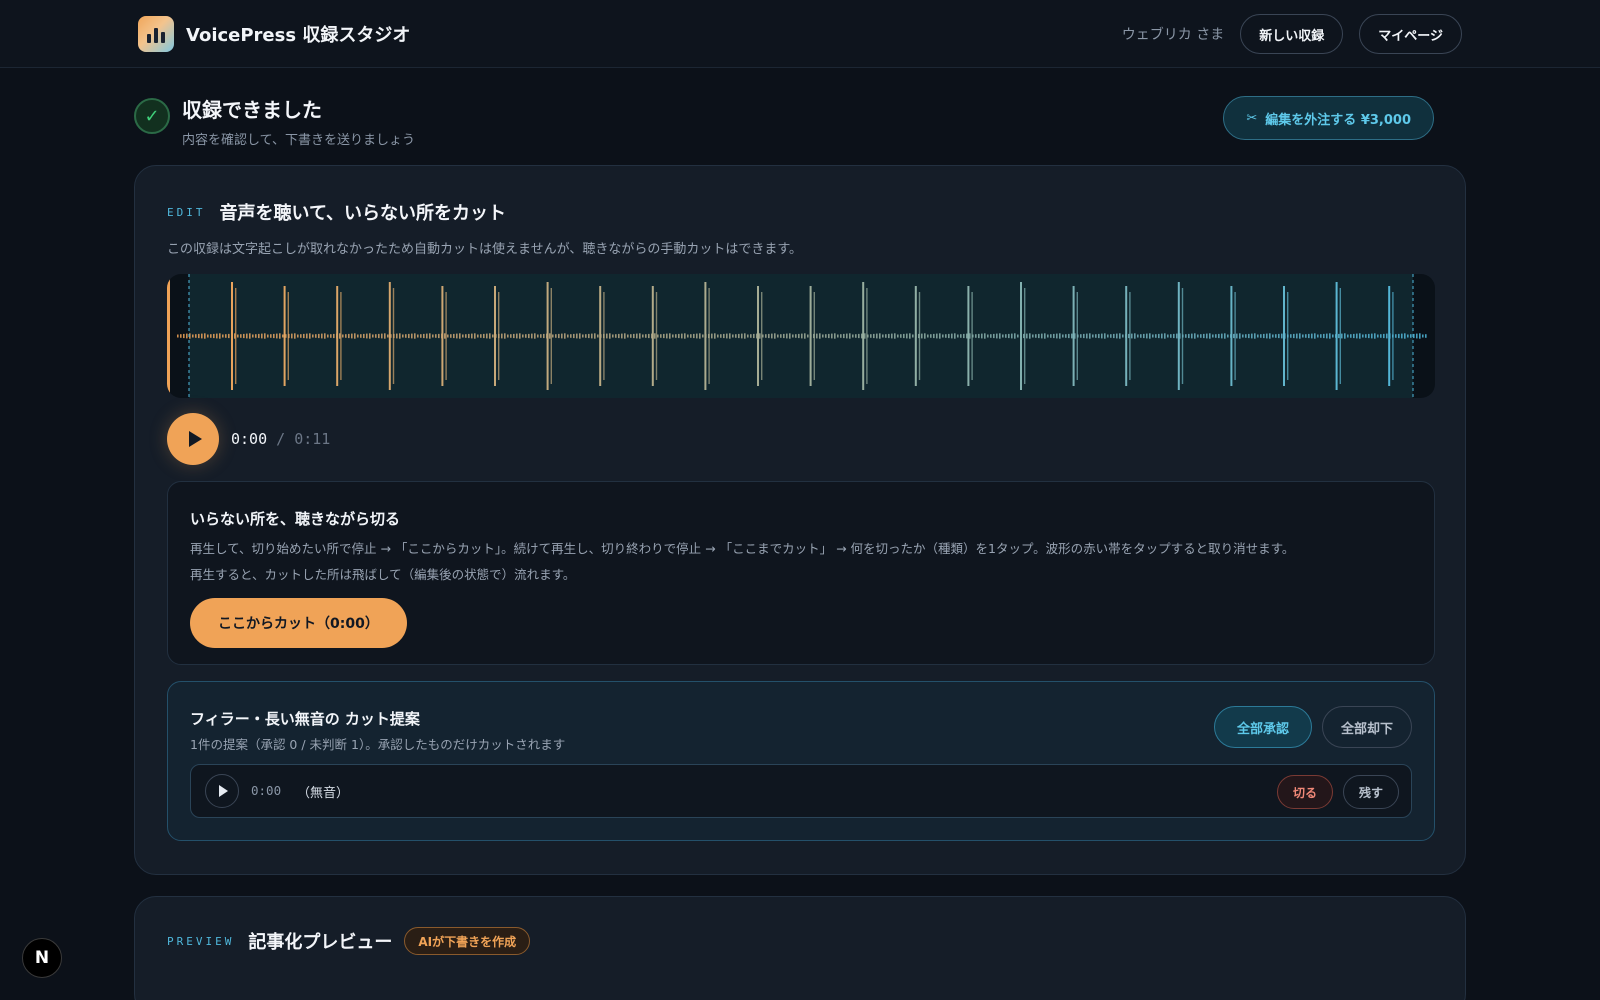 The image size is (1600, 1000). What do you see at coordinates (1292, 34) in the screenshot?
I see `new-recording-button: 新しい収録` at bounding box center [1292, 34].